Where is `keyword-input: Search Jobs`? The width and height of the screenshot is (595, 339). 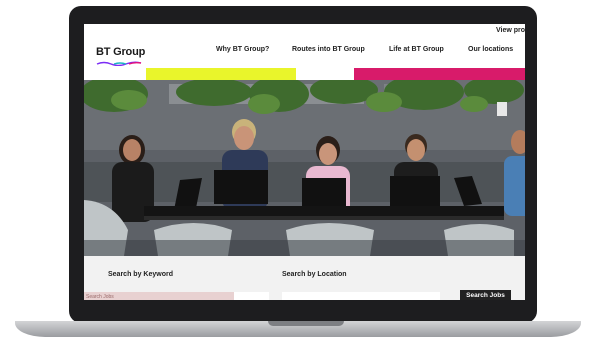 keyword-input: Search Jobs is located at coordinates (176, 296).